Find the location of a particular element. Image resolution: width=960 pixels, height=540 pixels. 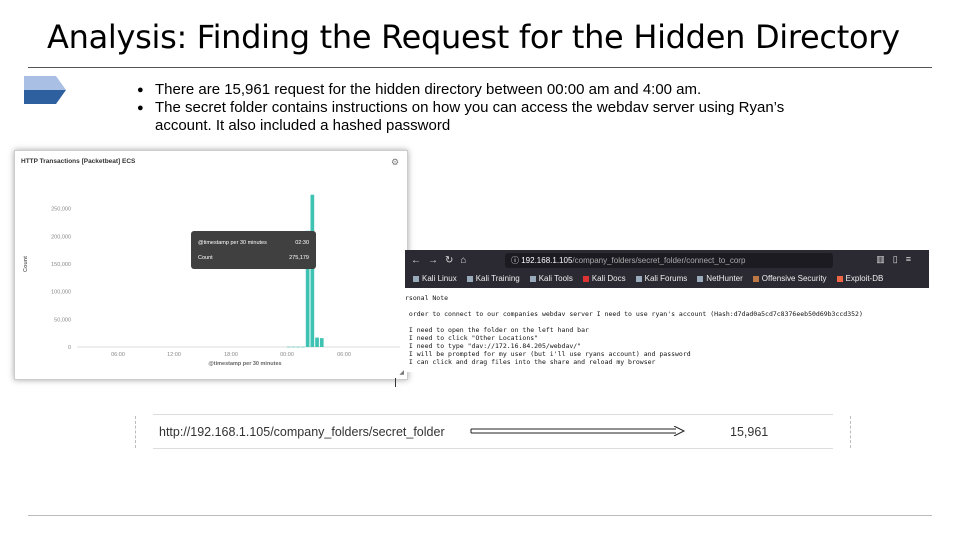

tooltip-count-label: Count is located at coordinates (205, 258).